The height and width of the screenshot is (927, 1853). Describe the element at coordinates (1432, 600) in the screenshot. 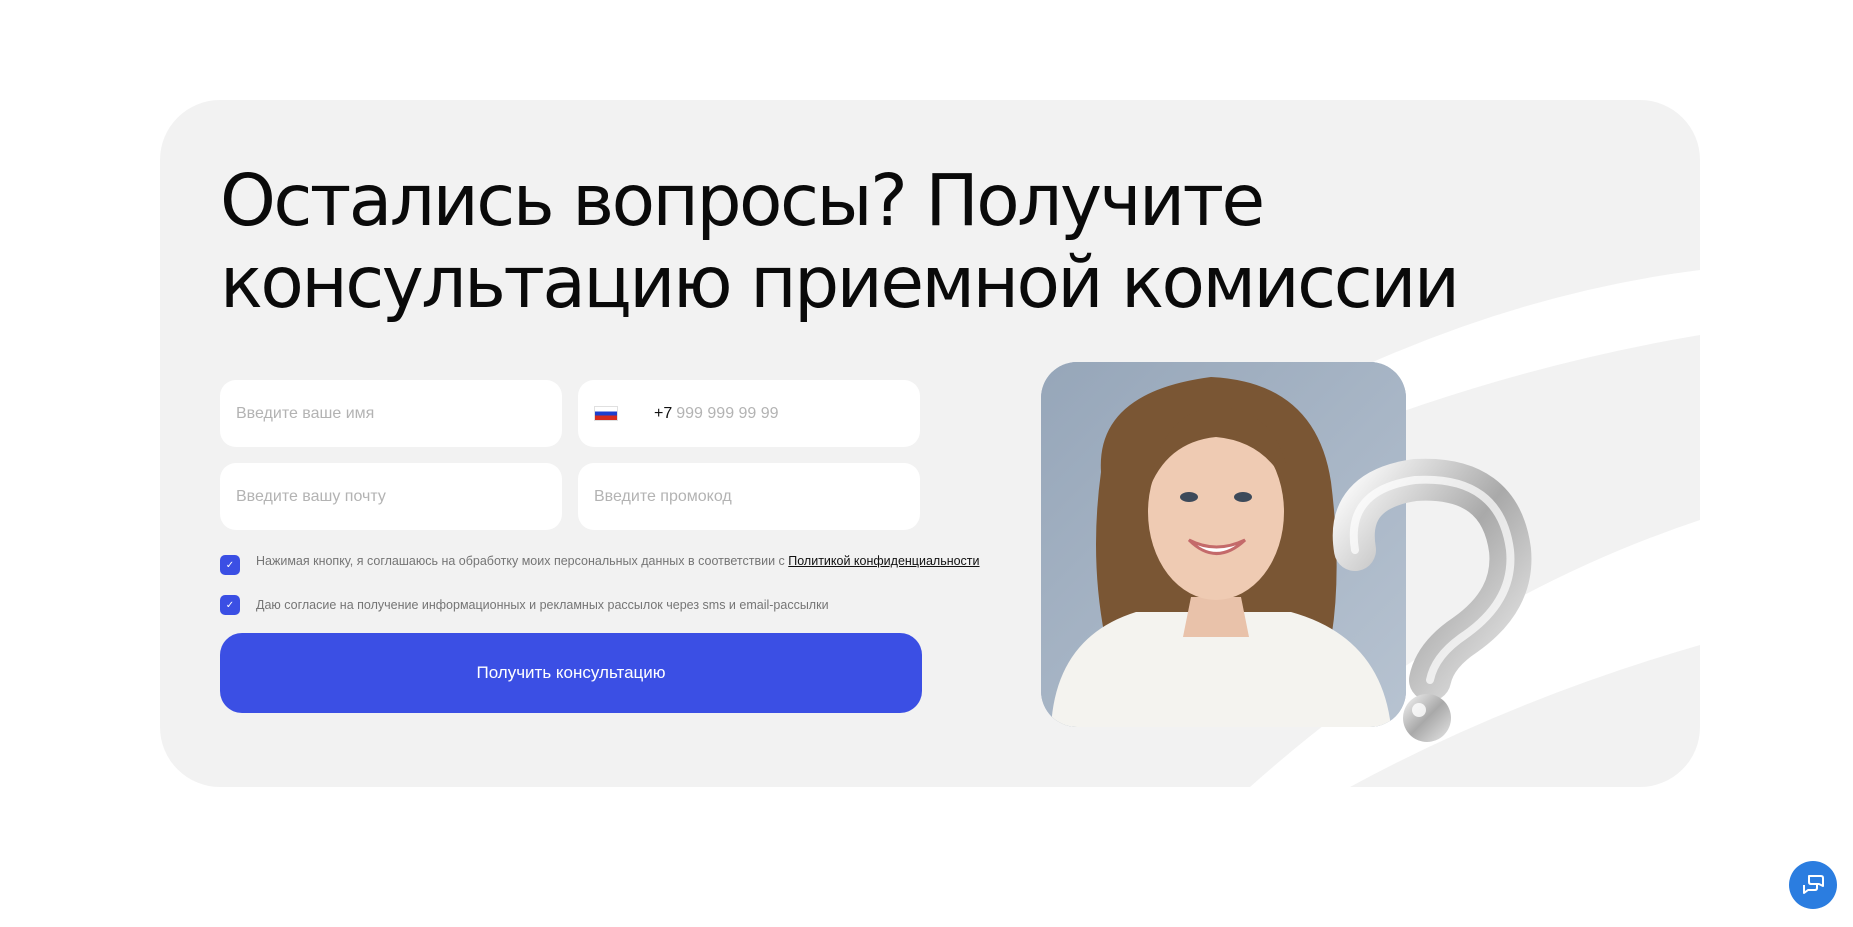

I see `question-mark-3d` at that location.